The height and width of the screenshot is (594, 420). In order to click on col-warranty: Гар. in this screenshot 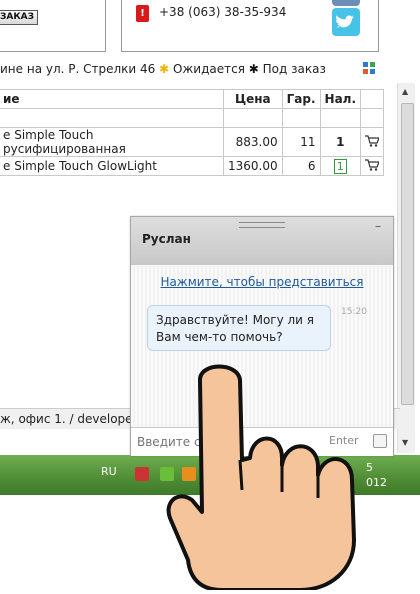, I will do `click(301, 99)`.